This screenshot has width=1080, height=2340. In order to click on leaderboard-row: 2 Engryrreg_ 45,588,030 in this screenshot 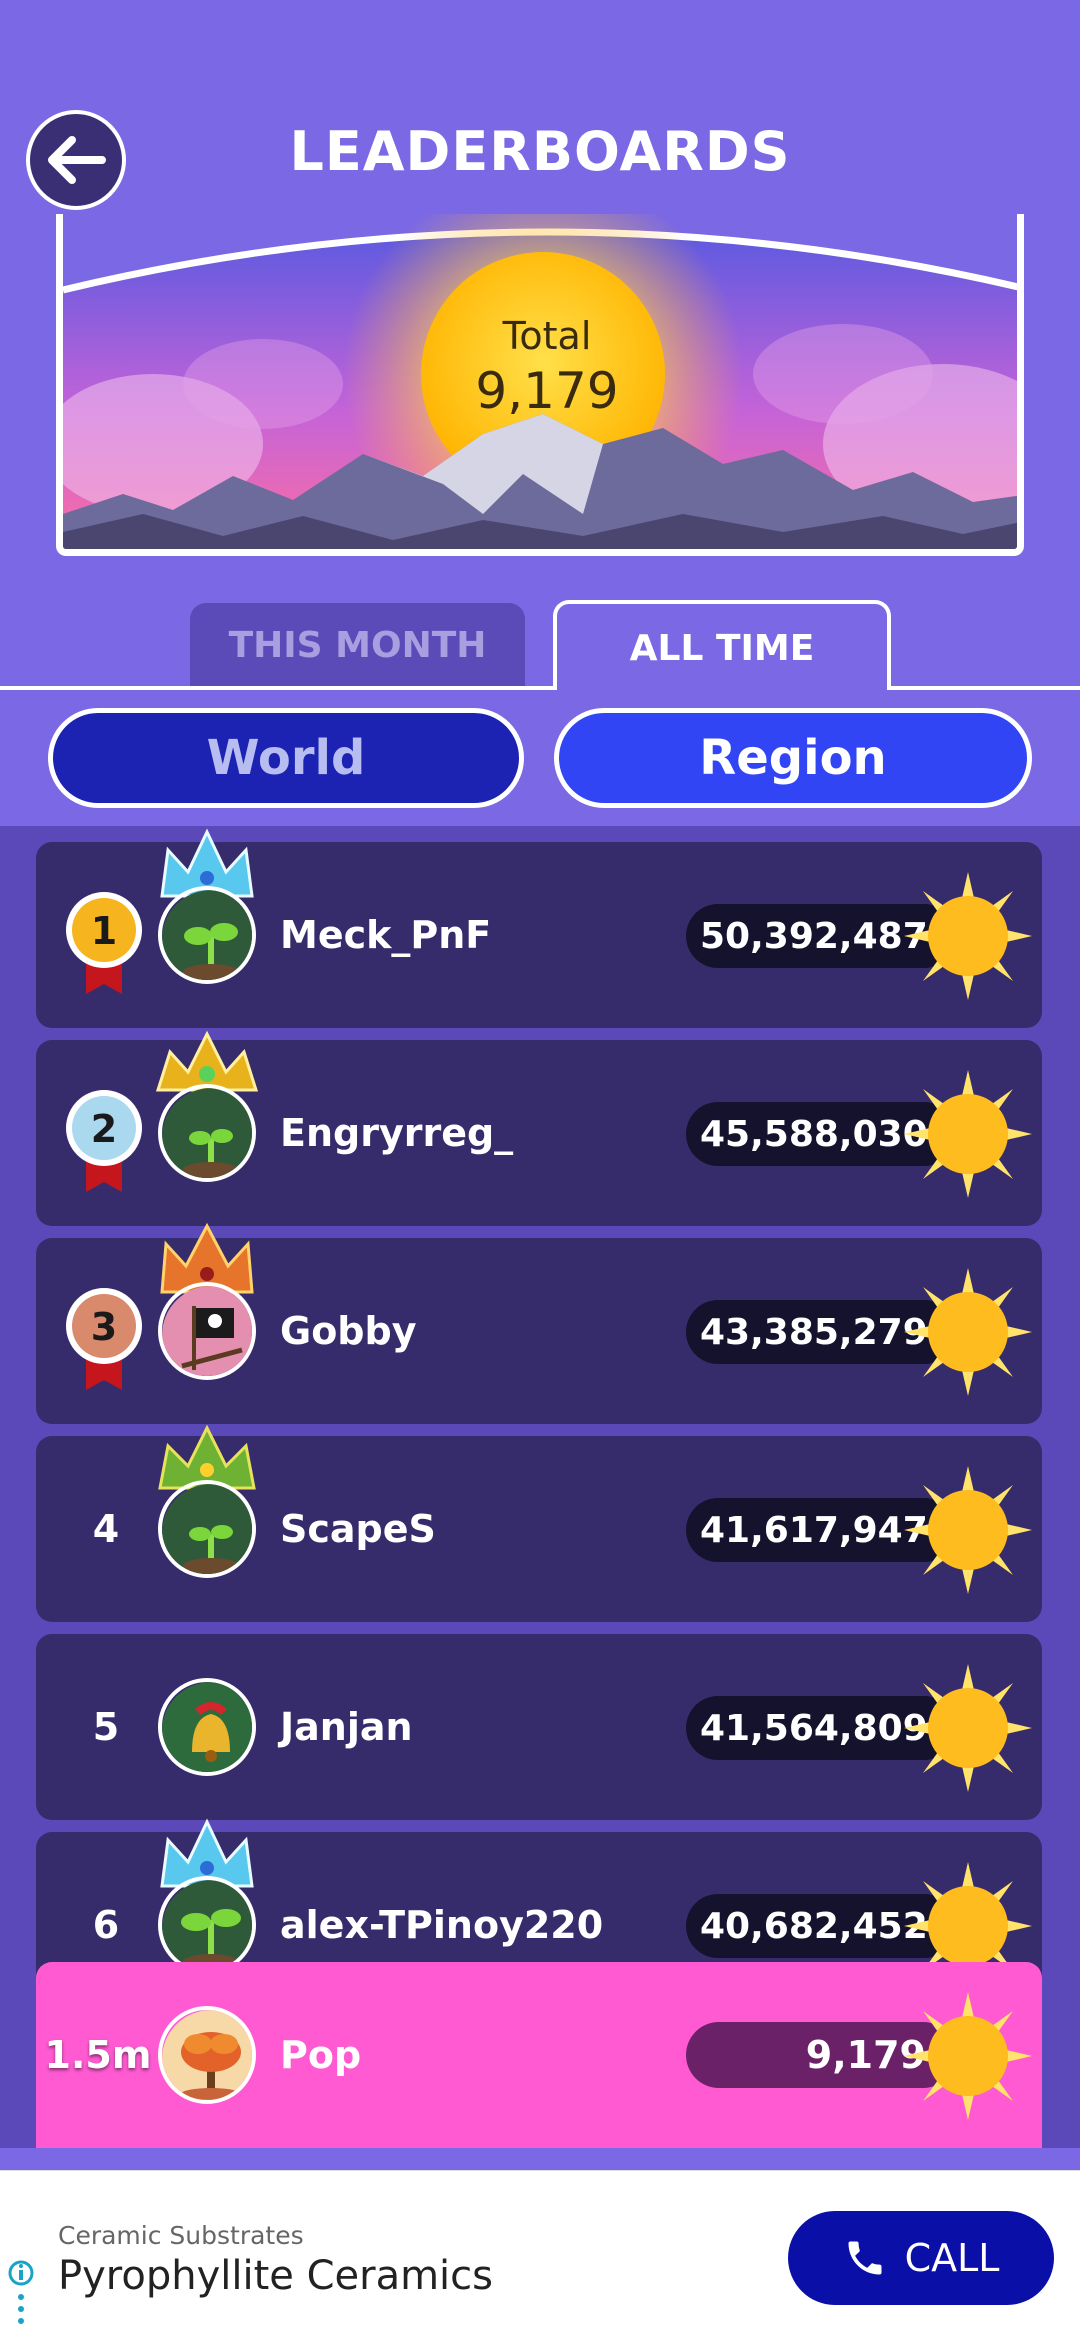, I will do `click(539, 1128)`.